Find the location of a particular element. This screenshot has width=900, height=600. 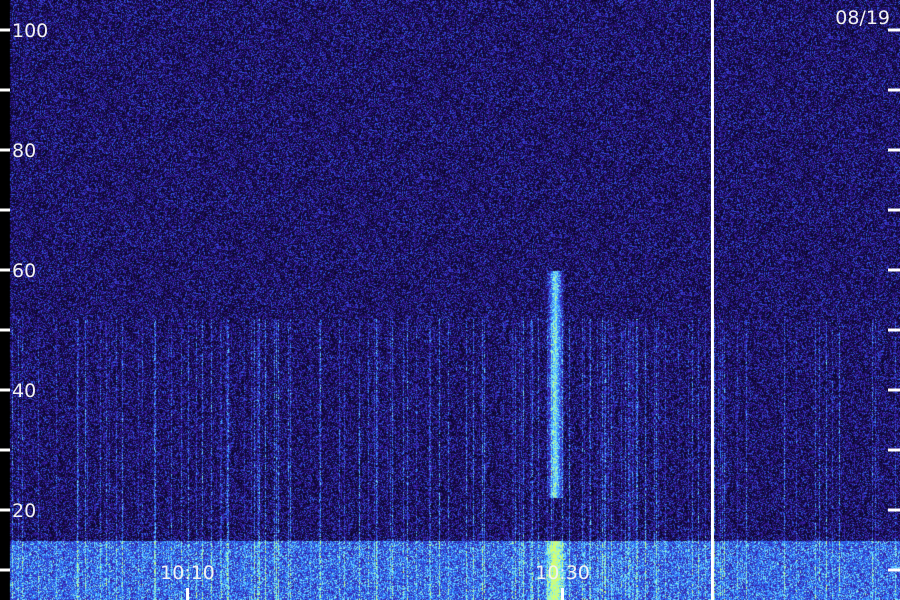

date-label: 08/19 is located at coordinates (862, 18).